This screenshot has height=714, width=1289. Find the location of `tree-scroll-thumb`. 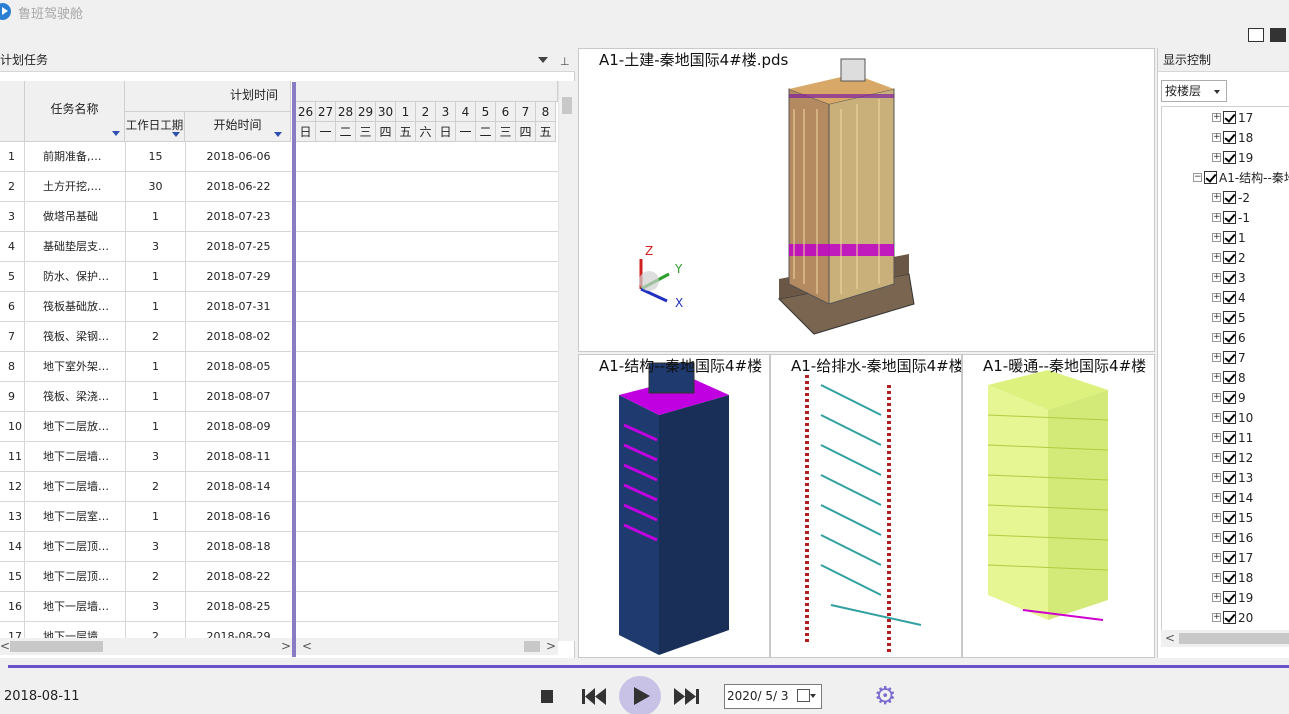

tree-scroll-thumb is located at coordinates (1234, 638).